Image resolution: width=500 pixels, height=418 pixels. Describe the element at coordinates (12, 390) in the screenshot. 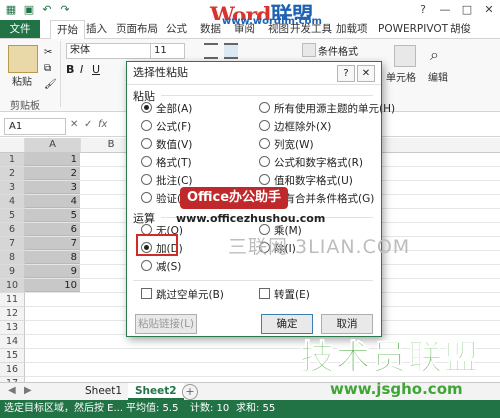

I see `prev-sheet-icon: ◀` at that location.